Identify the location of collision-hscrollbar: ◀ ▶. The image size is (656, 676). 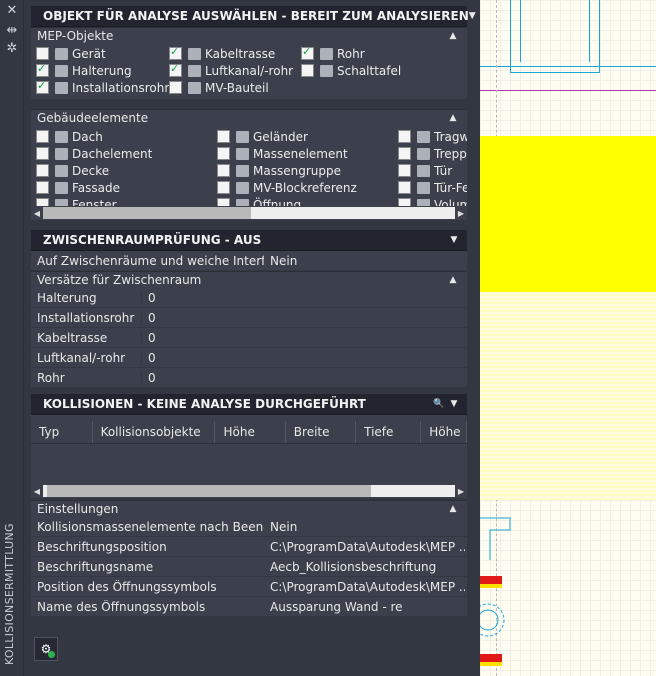
(249, 491).